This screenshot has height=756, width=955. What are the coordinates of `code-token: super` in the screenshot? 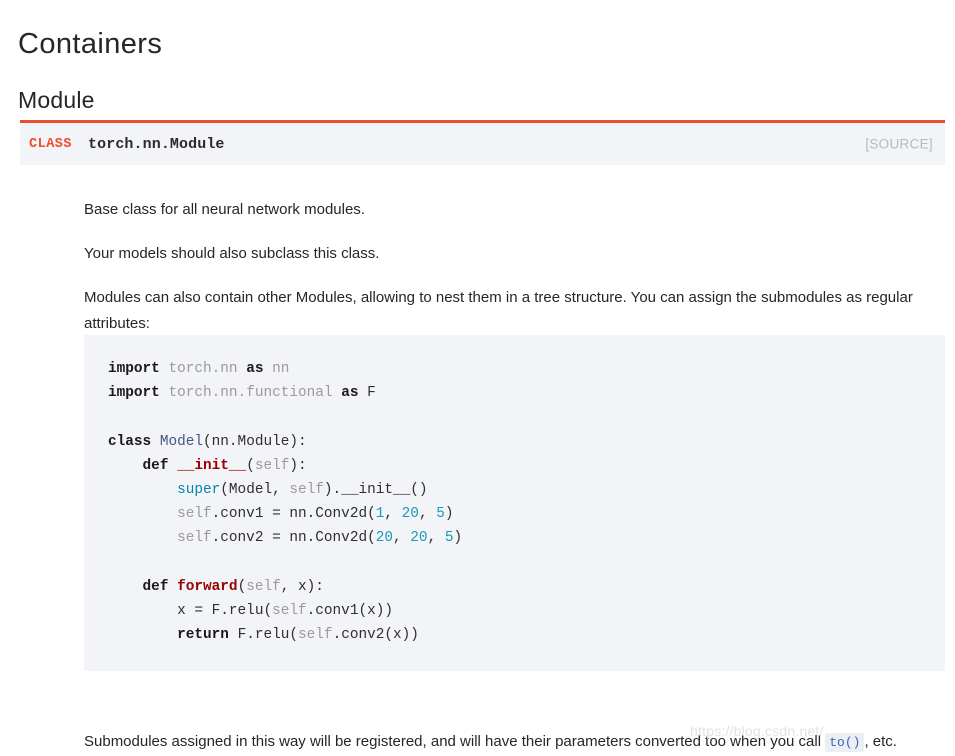 It's located at (199, 490).